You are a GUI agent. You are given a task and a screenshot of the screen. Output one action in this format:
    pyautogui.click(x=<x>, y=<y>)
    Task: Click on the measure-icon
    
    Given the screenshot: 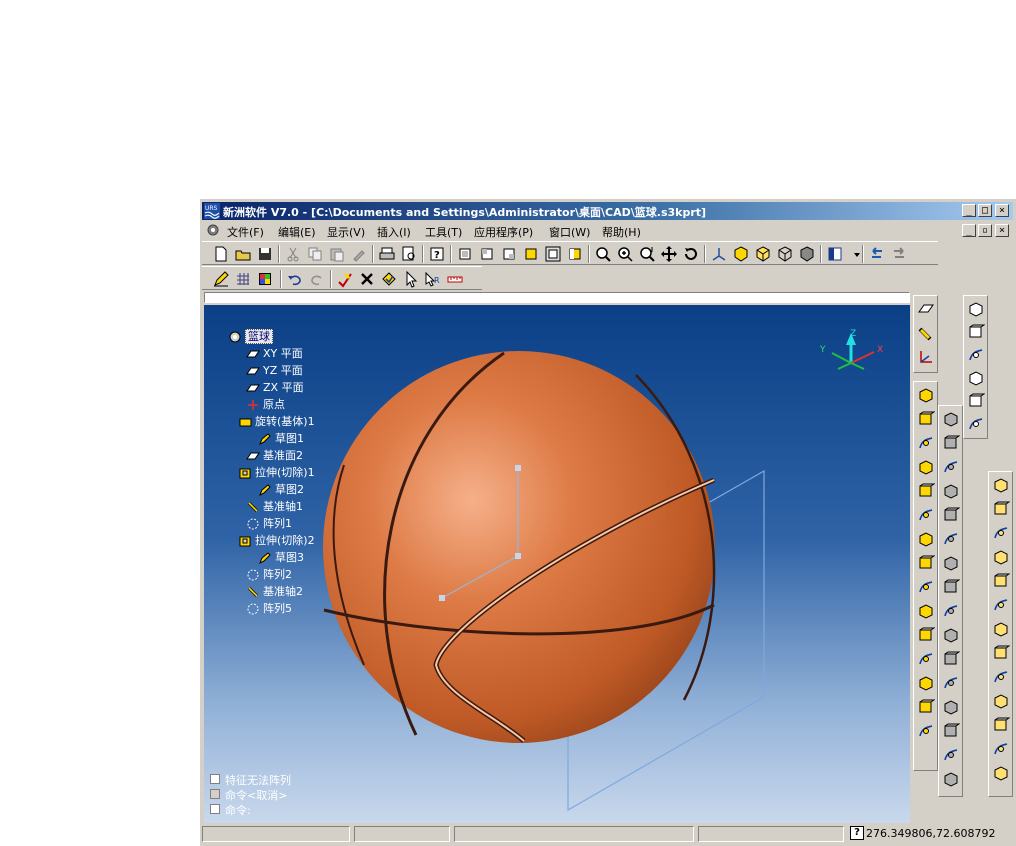 What is the action you would take?
    pyautogui.click(x=455, y=279)
    